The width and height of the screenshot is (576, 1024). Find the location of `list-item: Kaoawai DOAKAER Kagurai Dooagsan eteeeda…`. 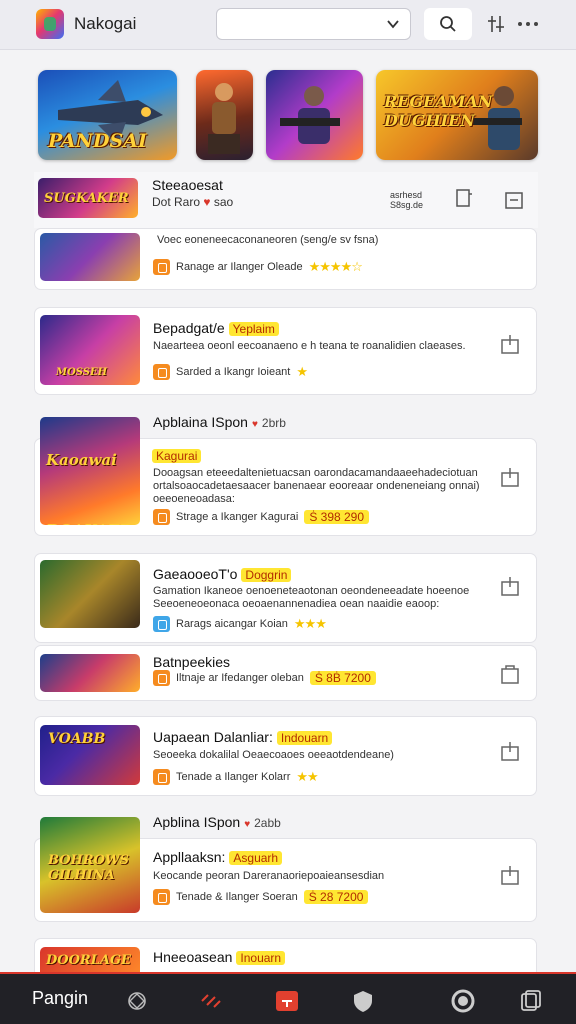

list-item: Kaoawai DOAKAER Kagurai Dooagsan eteeeda… is located at coordinates (285, 476).